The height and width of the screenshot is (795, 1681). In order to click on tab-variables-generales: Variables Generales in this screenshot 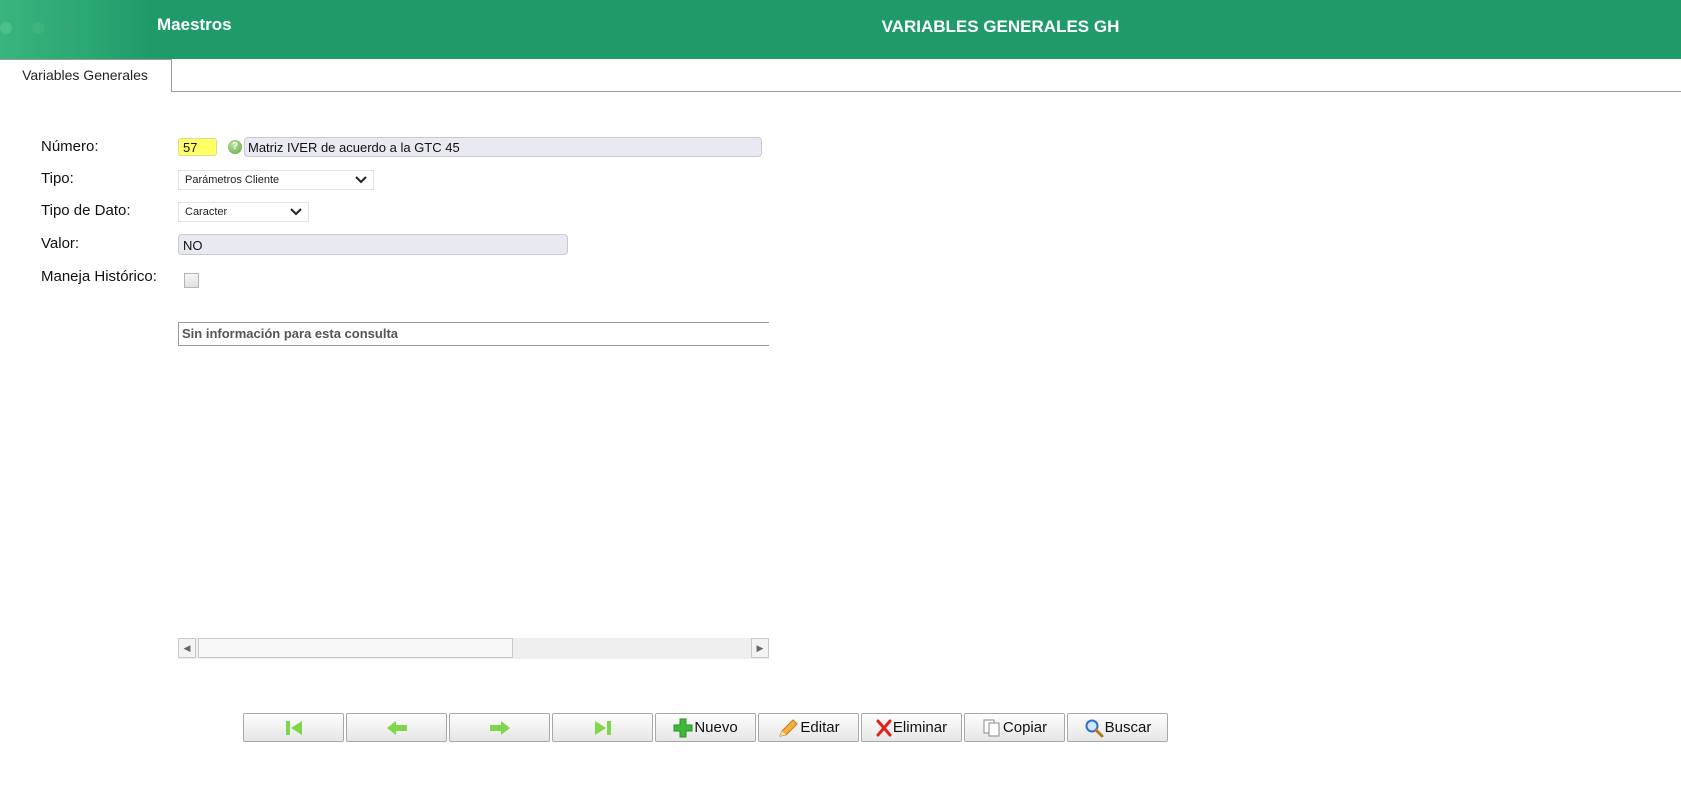, I will do `click(86, 75)`.